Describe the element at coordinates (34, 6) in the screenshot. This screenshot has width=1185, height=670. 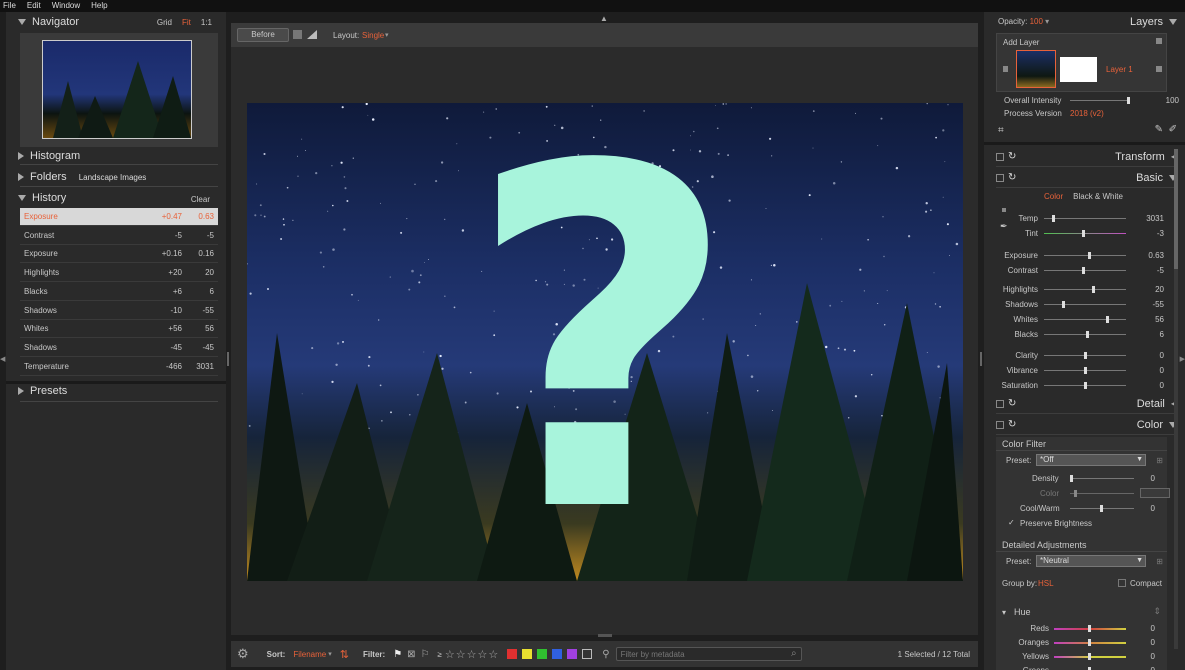
I see `menu-edit: Edit` at that location.